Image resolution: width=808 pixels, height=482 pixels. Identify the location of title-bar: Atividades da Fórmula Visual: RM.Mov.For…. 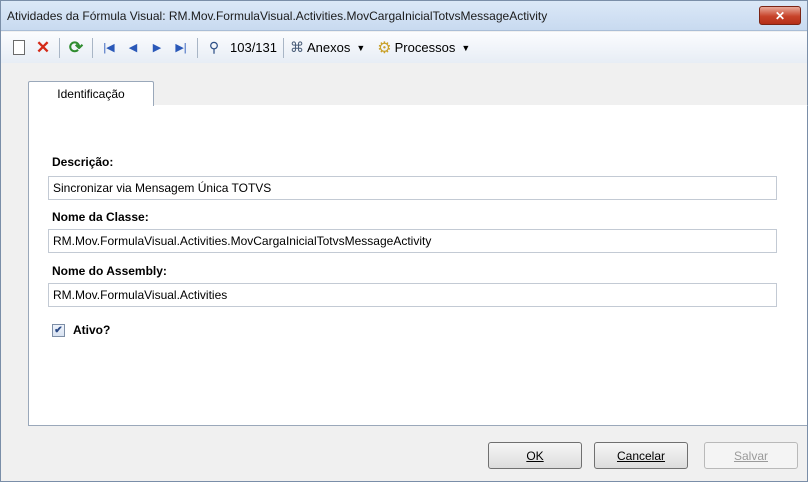
(404, 16).